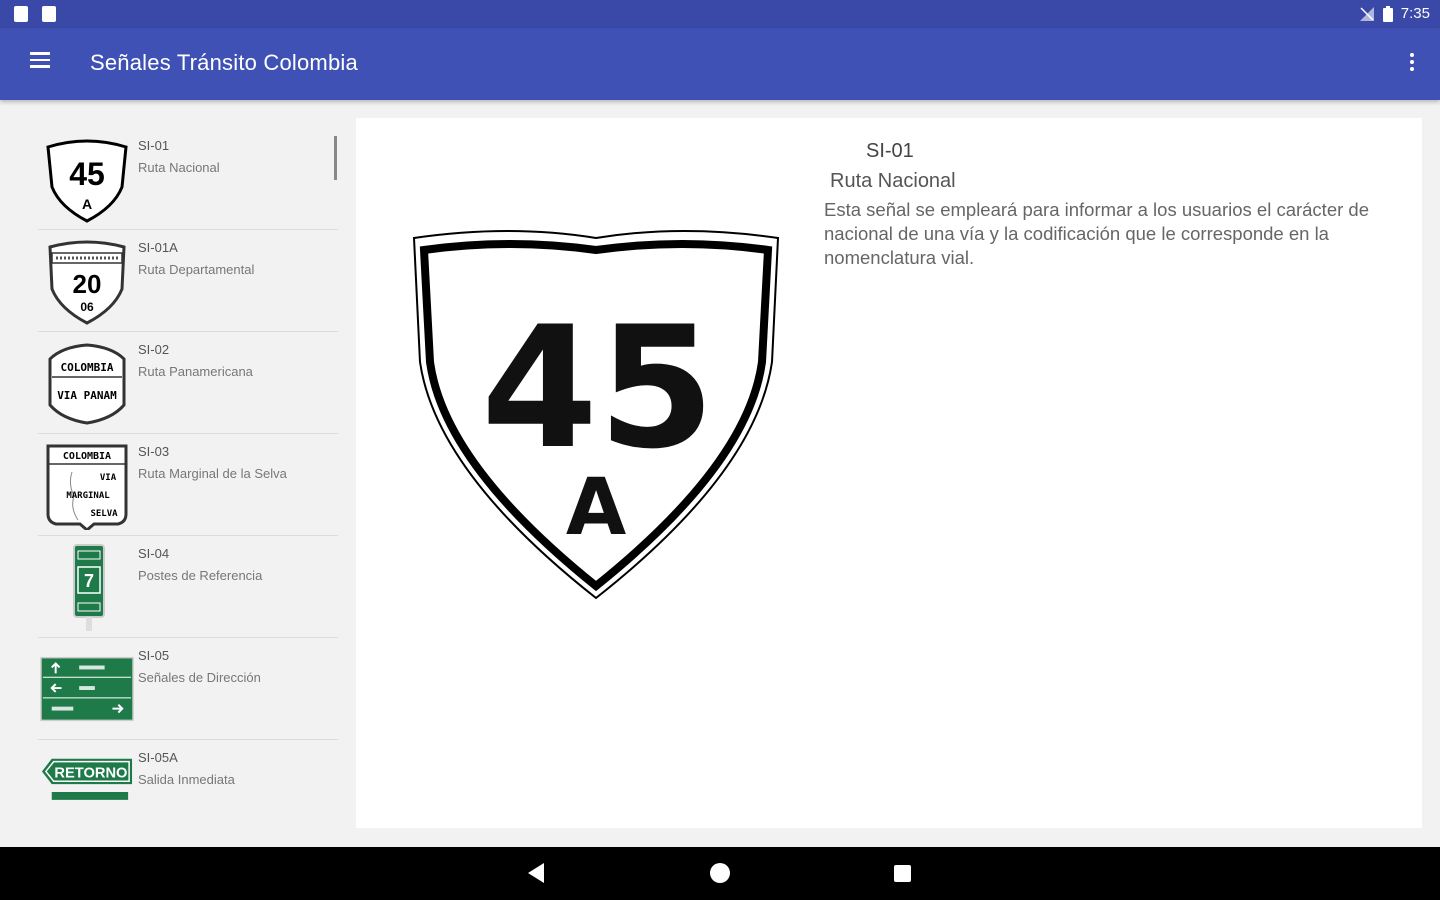 This screenshot has height=900, width=1440. Describe the element at coordinates (196, 269) in the screenshot. I see `item-name: Ruta Departamental` at that location.